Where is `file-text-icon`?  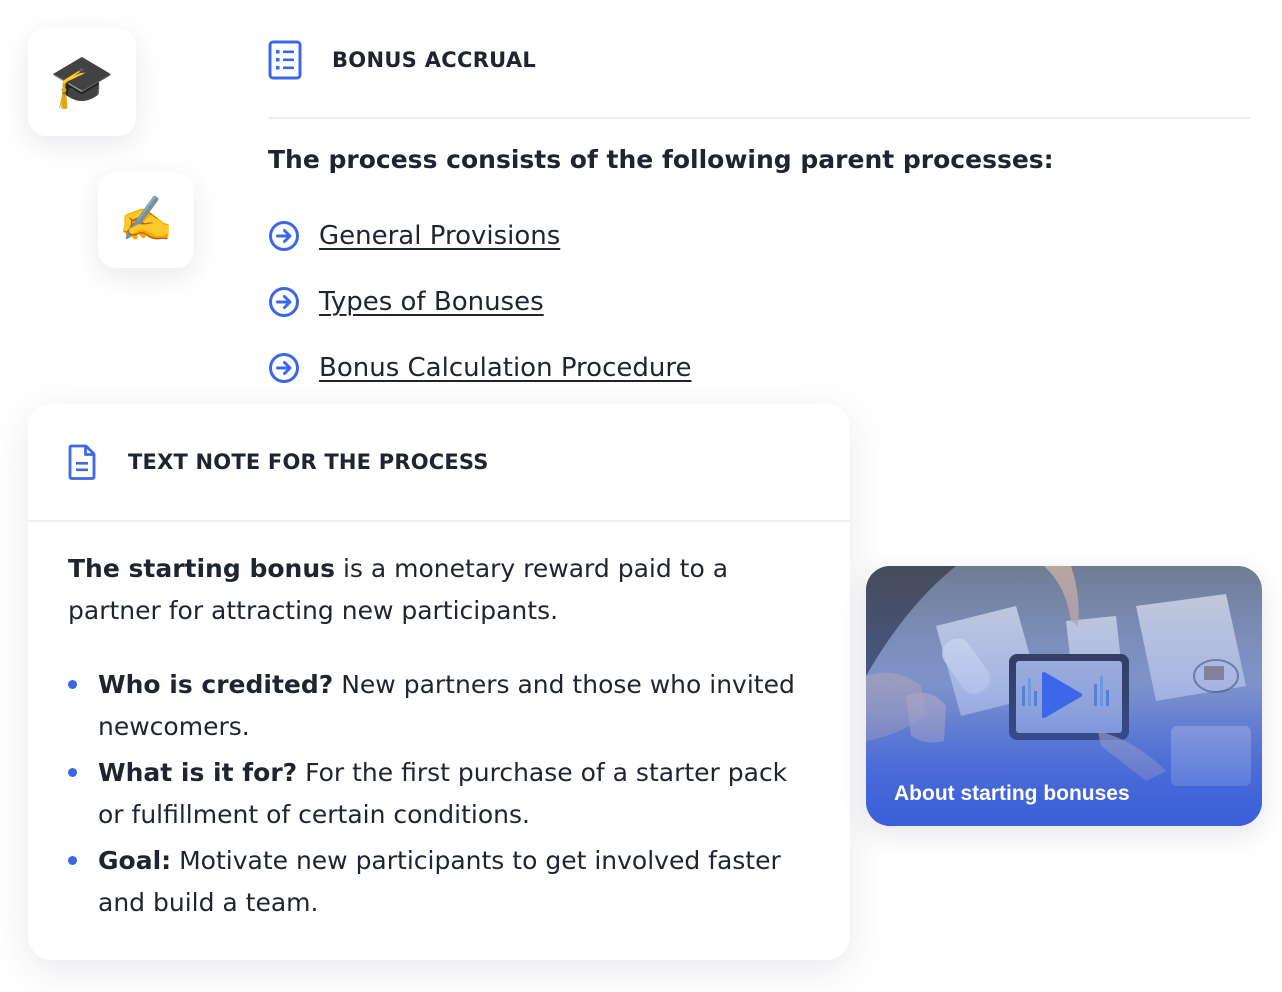
file-text-icon is located at coordinates (82, 462).